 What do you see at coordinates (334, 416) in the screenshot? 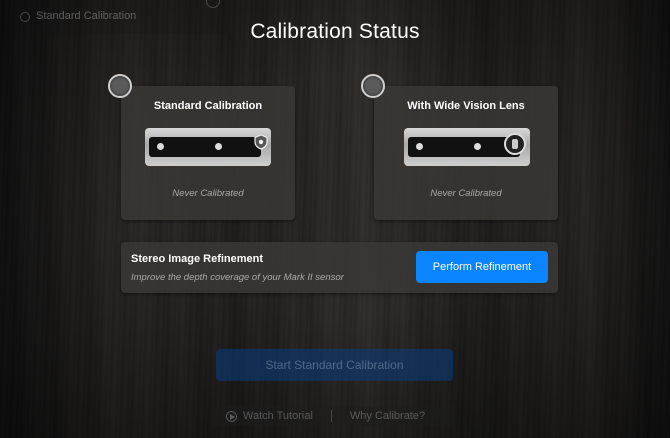
I see `help-links-bar: Watch Tutorial Why Calibrate?` at bounding box center [334, 416].